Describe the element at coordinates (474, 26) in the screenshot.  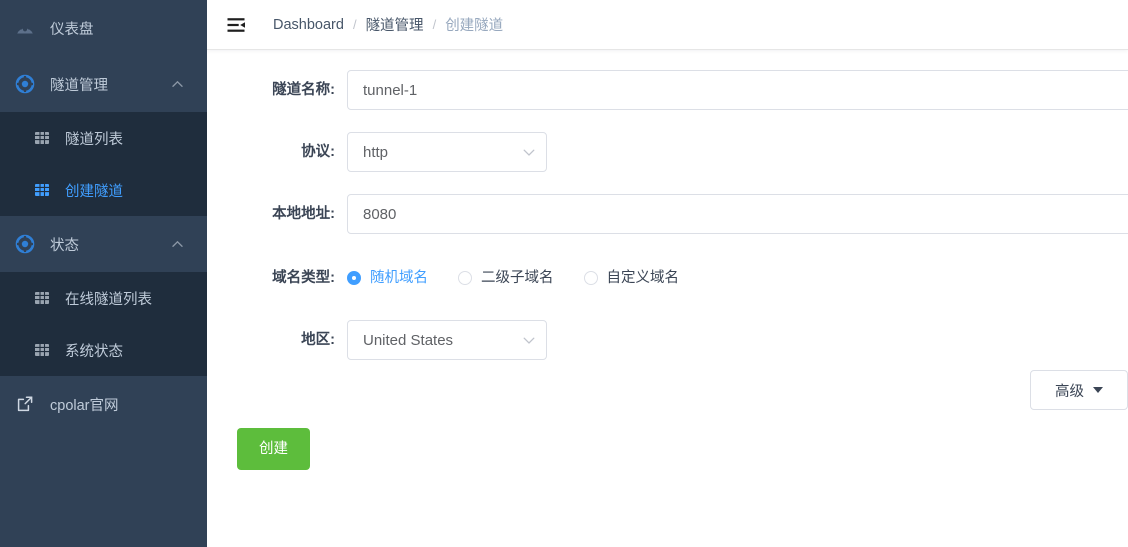
I see `breadcrumb-item-create-tunnel: 创建隧道` at that location.